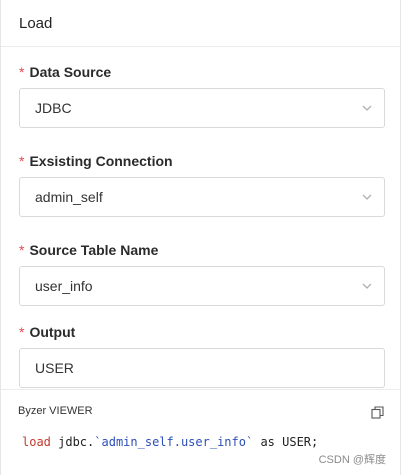 The image size is (401, 475). What do you see at coordinates (201, 332) in the screenshot?
I see `output-label: * Output` at bounding box center [201, 332].